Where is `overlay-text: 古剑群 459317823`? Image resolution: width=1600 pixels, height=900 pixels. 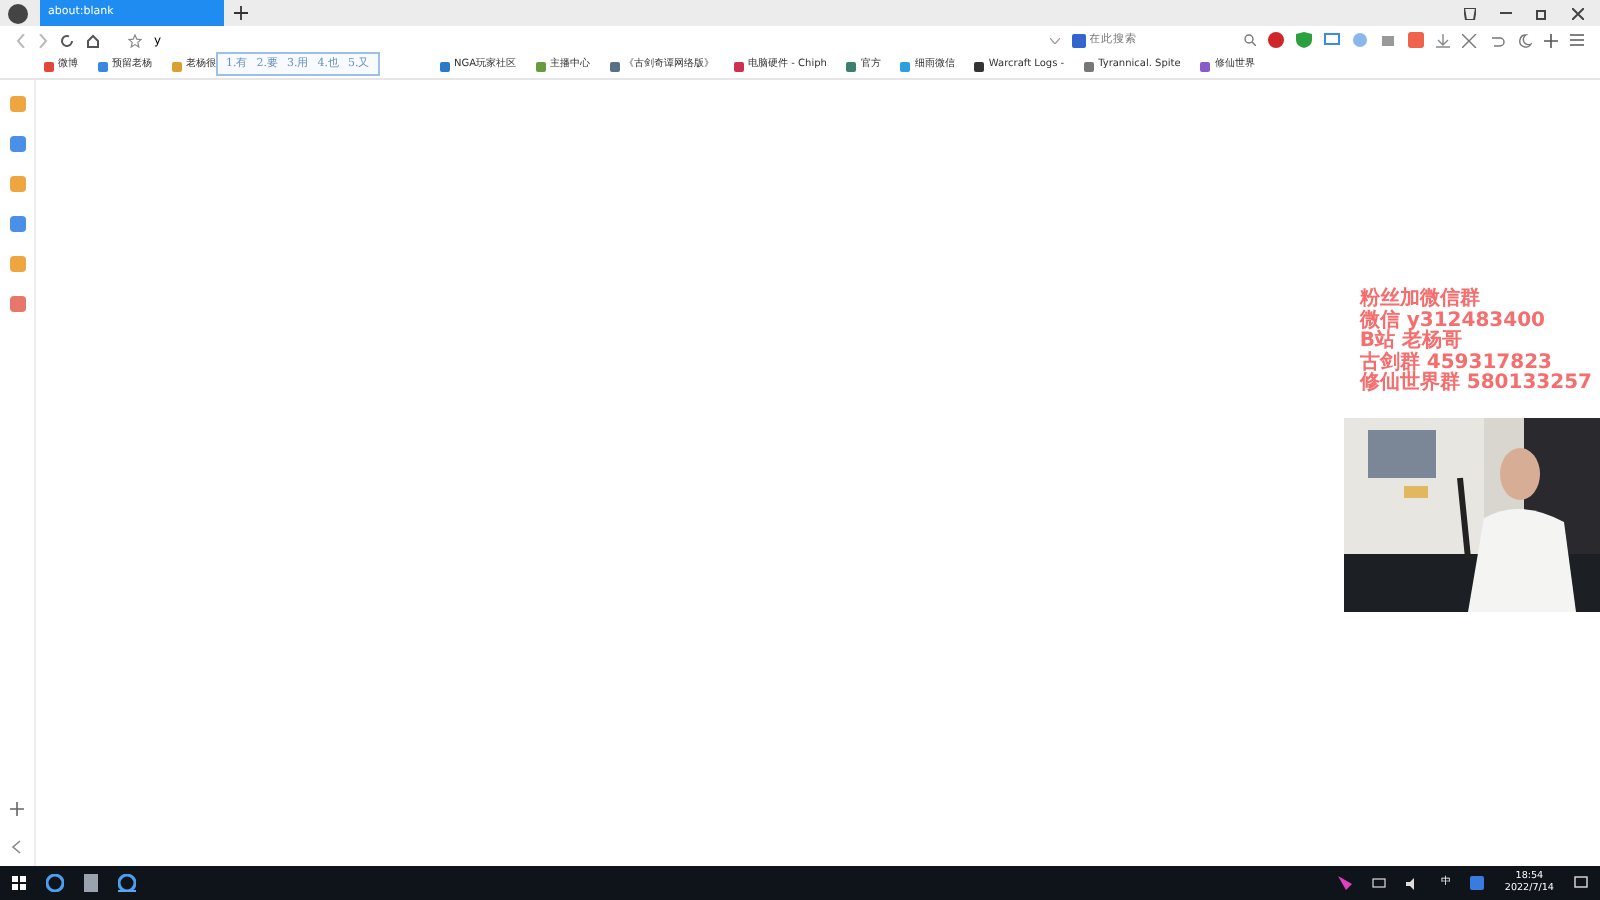
overlay-text: 古剑群 459317823 is located at coordinates (1456, 363).